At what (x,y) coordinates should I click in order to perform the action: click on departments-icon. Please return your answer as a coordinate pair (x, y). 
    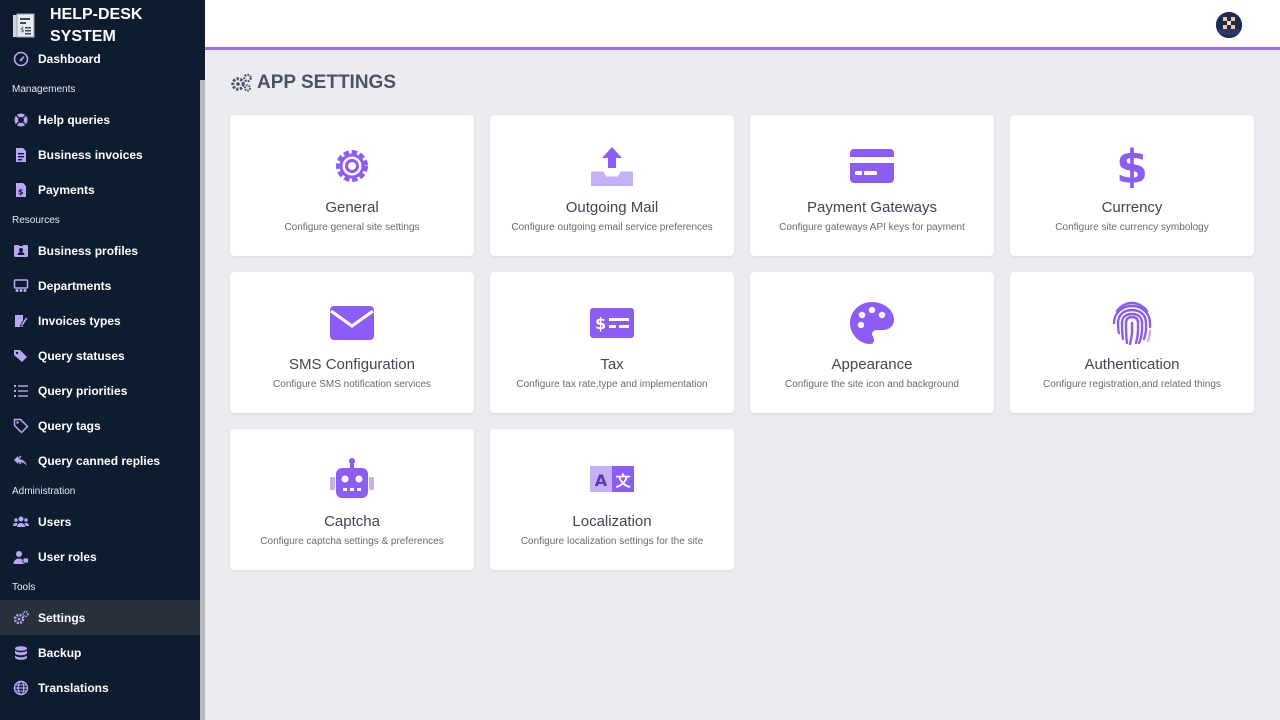
    Looking at the image, I should click on (20, 285).